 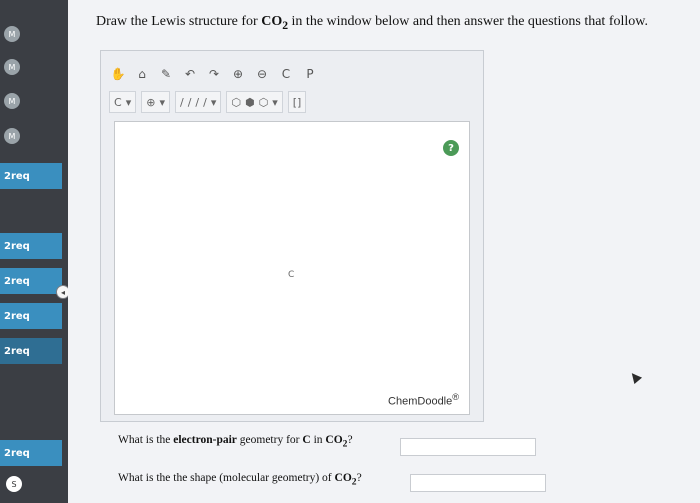 What do you see at coordinates (423, 400) in the screenshot?
I see `brand-label: ChemDoodle®` at bounding box center [423, 400].